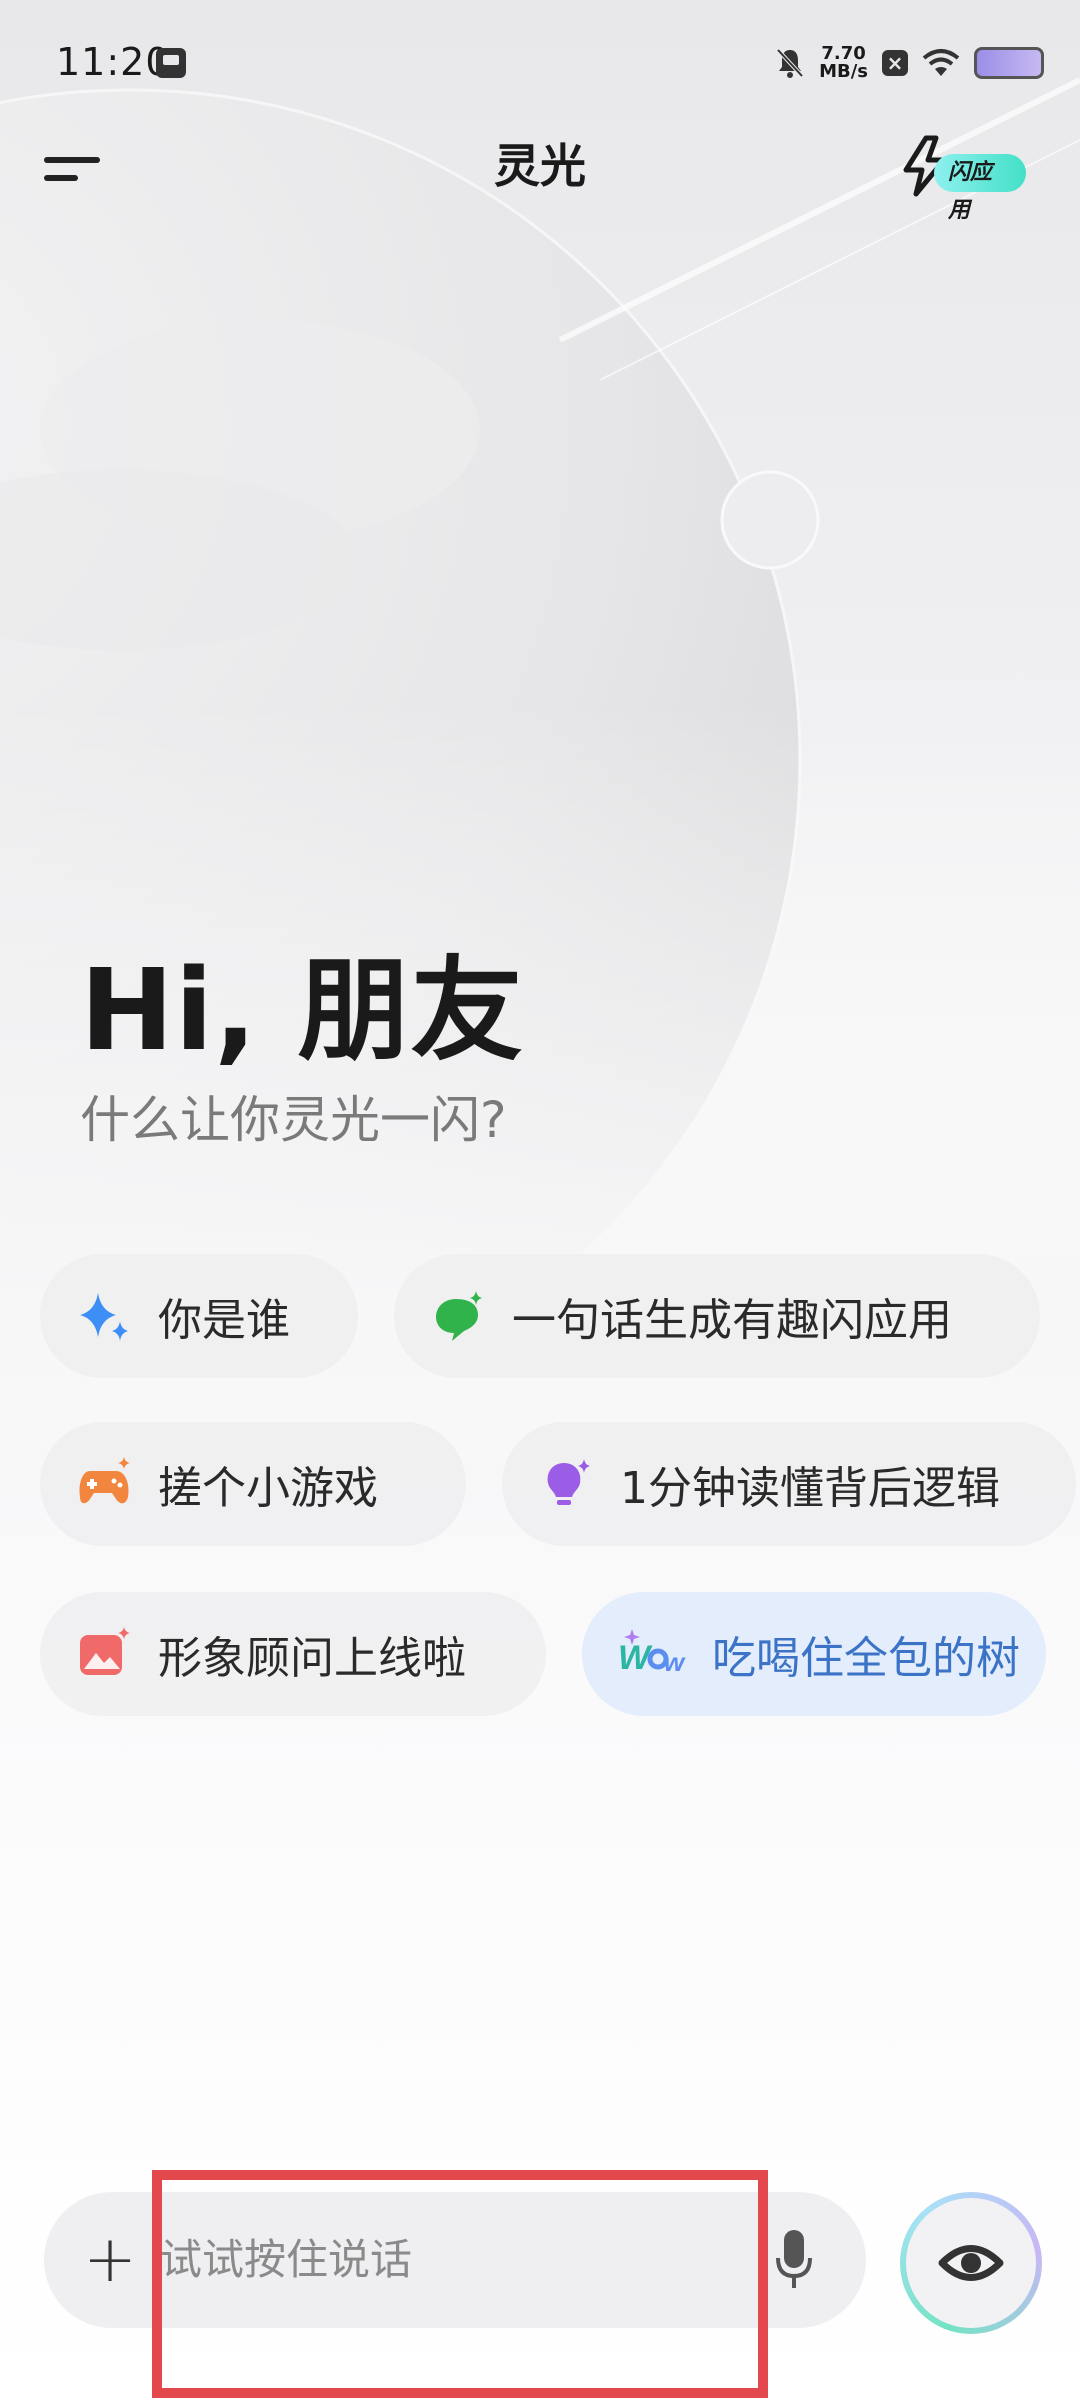  Describe the element at coordinates (675, 1662) in the screenshot. I see `svg-text: w` at that location.